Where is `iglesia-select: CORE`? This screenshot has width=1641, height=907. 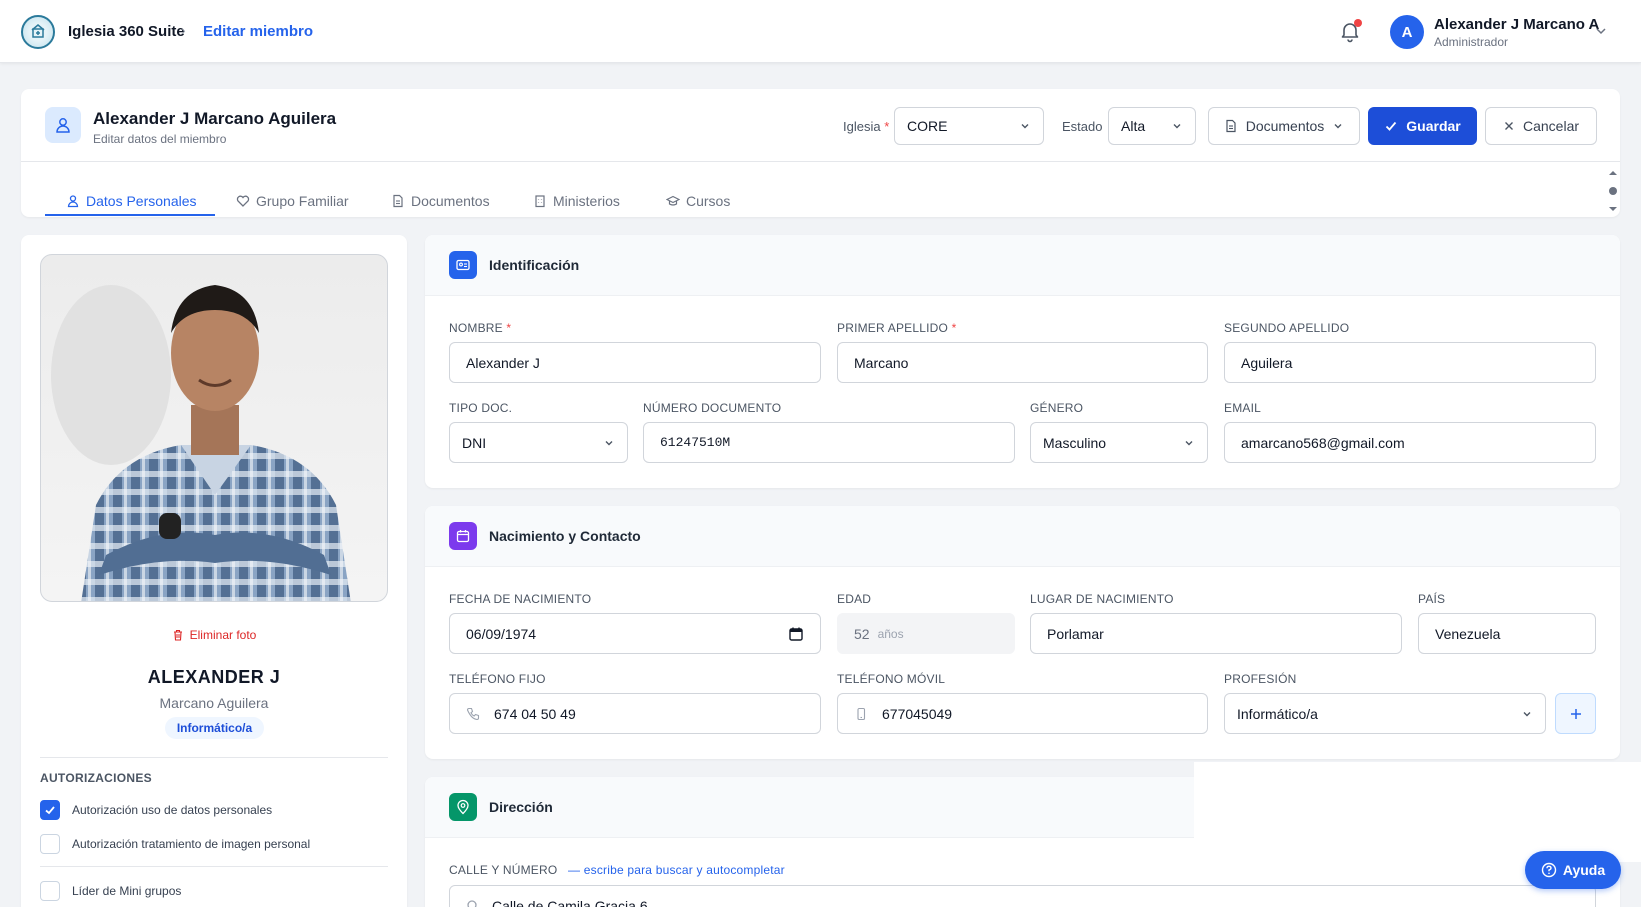 iglesia-select: CORE is located at coordinates (969, 126).